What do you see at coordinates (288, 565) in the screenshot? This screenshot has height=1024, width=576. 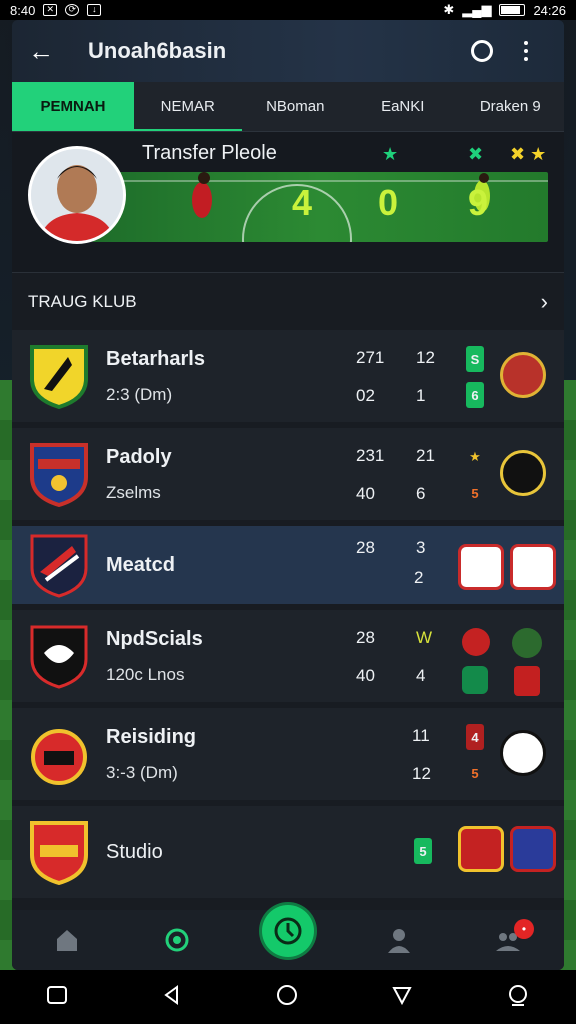 I see `list-item-selected: Meatcd 28 3 2` at bounding box center [288, 565].